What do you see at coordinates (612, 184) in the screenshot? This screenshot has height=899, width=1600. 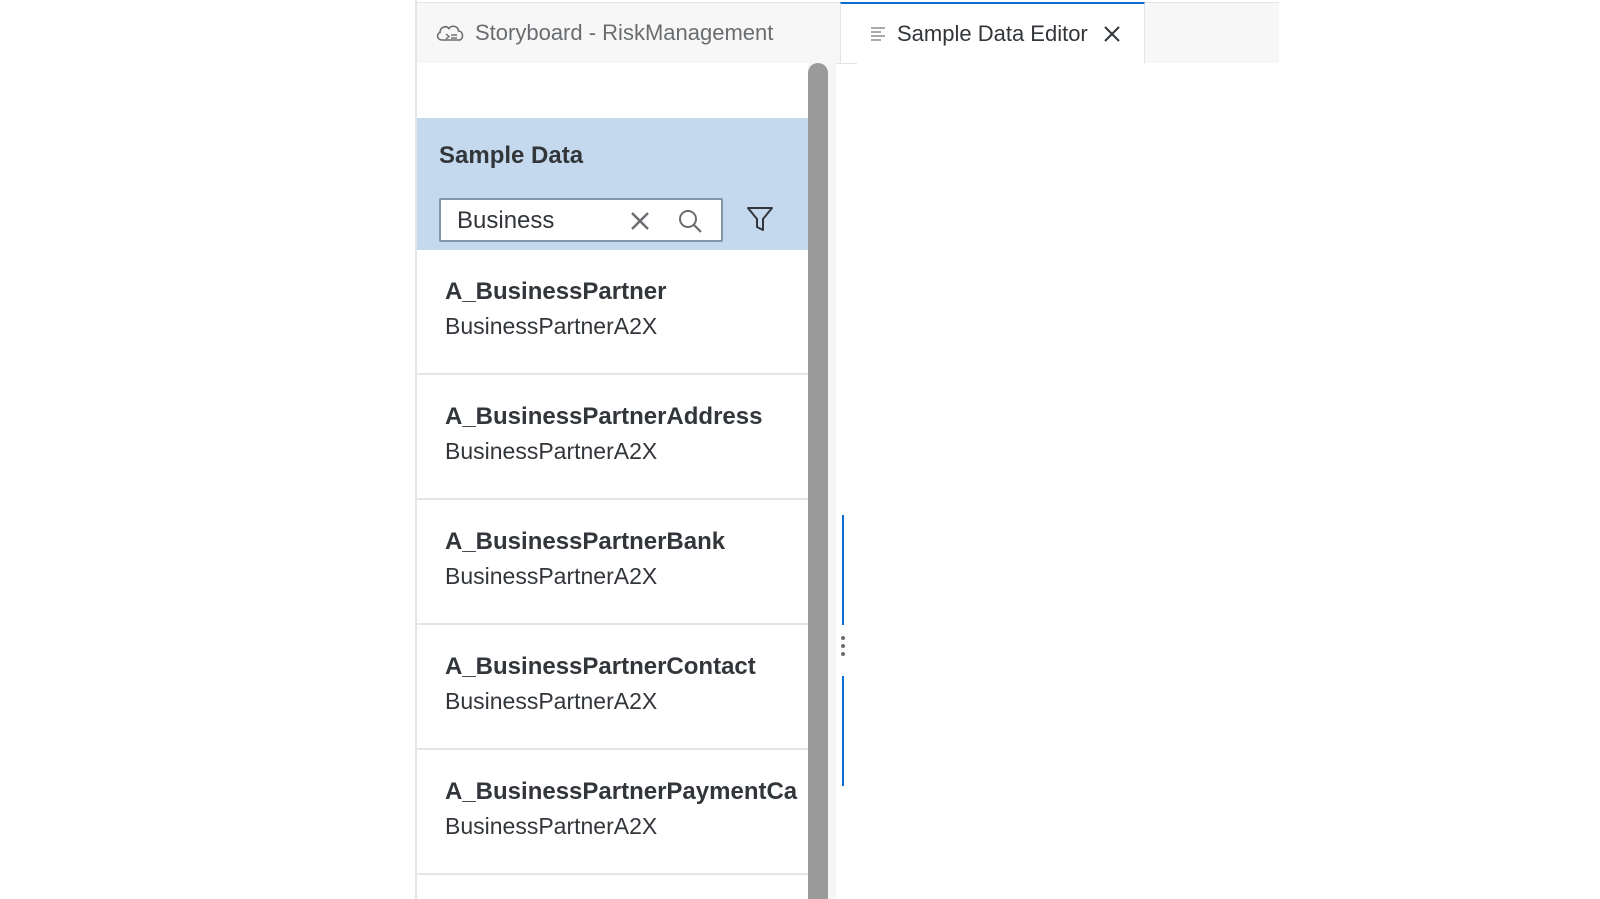 I see `sample-data-header: Sample Data Business` at bounding box center [612, 184].